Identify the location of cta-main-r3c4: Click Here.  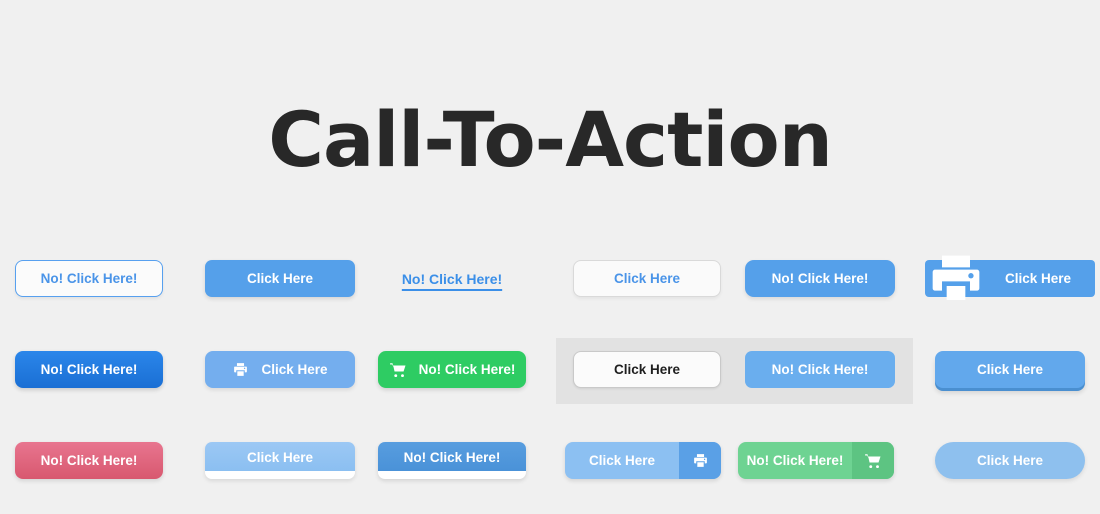
(622, 460).